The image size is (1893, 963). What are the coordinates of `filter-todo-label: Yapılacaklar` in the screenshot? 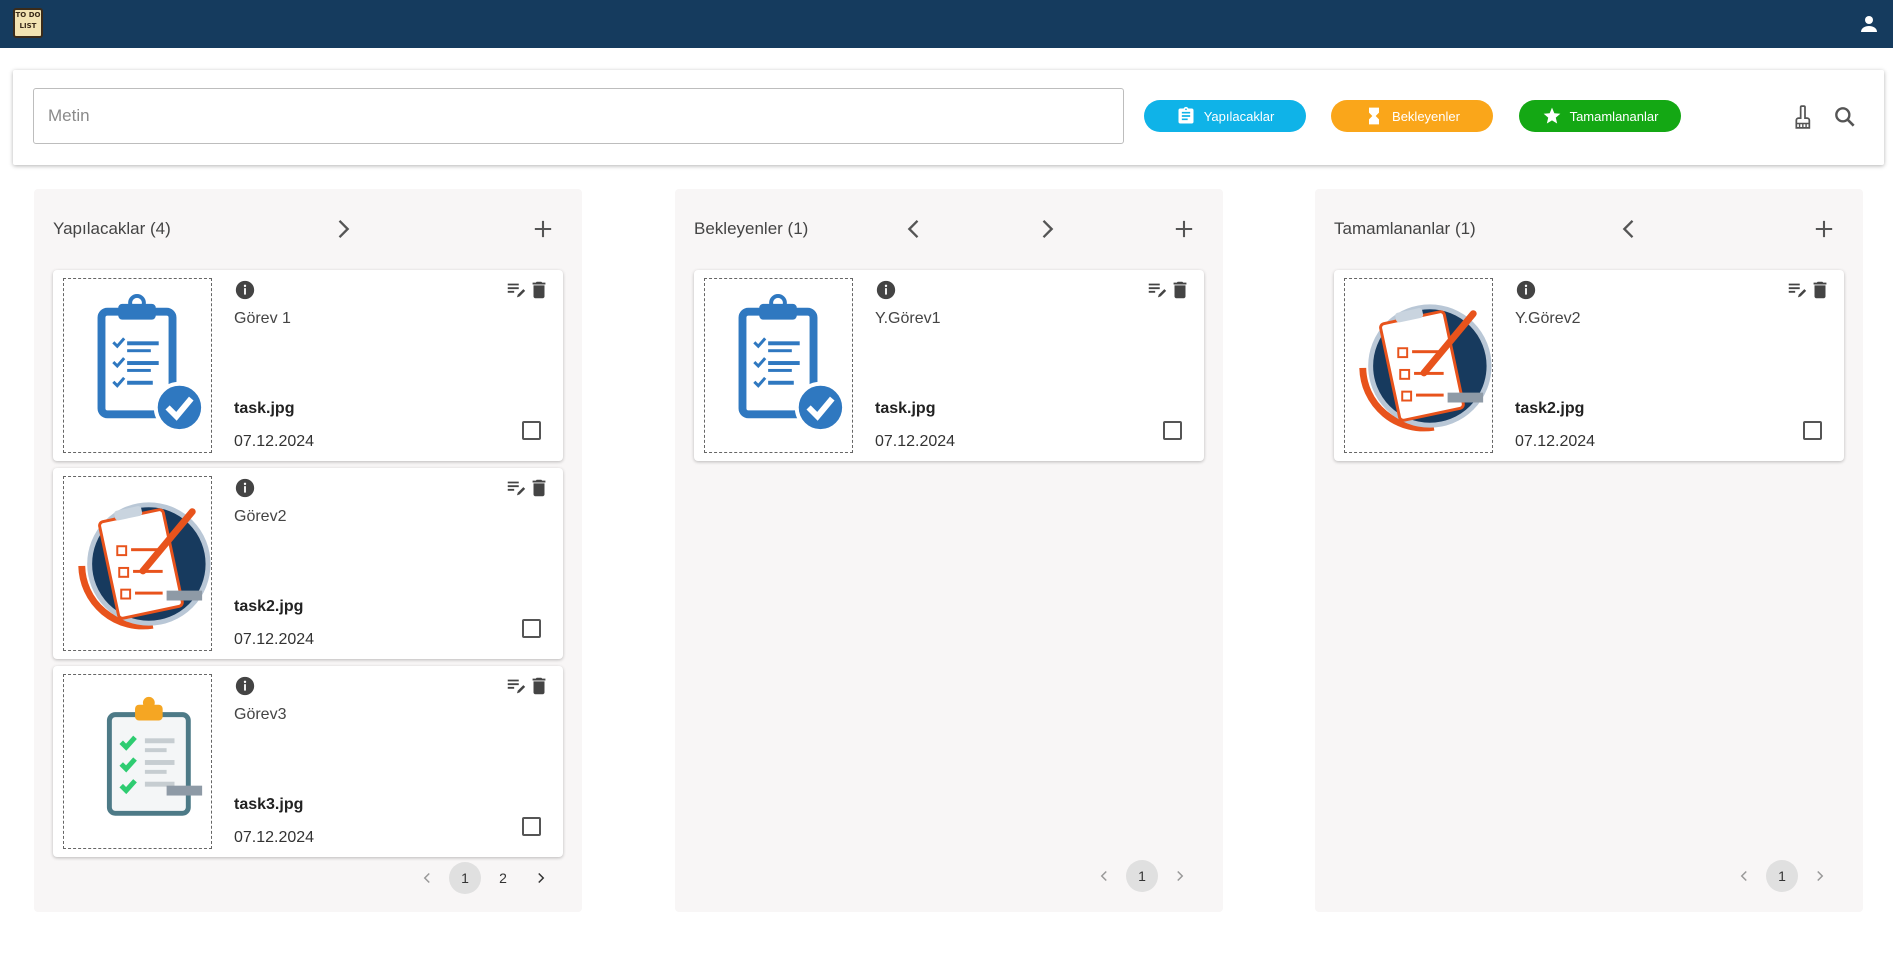 It's located at (1239, 116).